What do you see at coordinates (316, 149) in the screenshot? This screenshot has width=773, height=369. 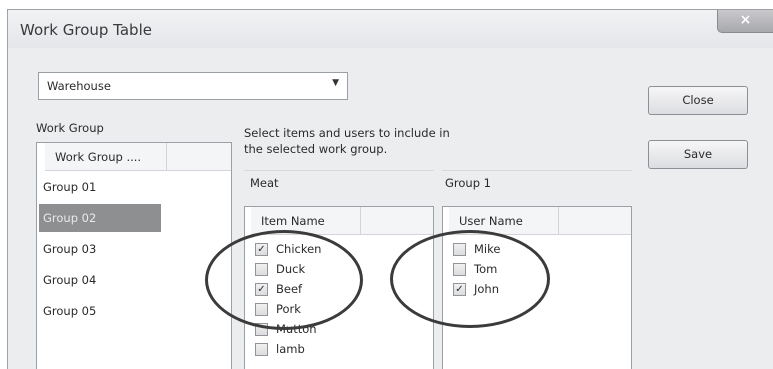 I see `instructions-line-2: the selected work group.` at bounding box center [316, 149].